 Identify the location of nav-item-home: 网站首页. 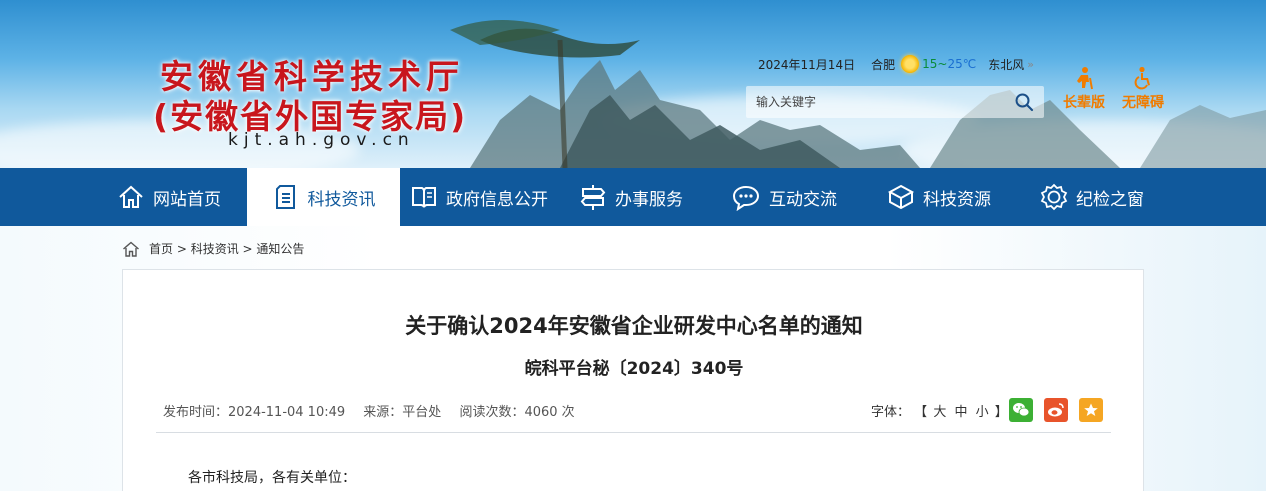
(169, 197).